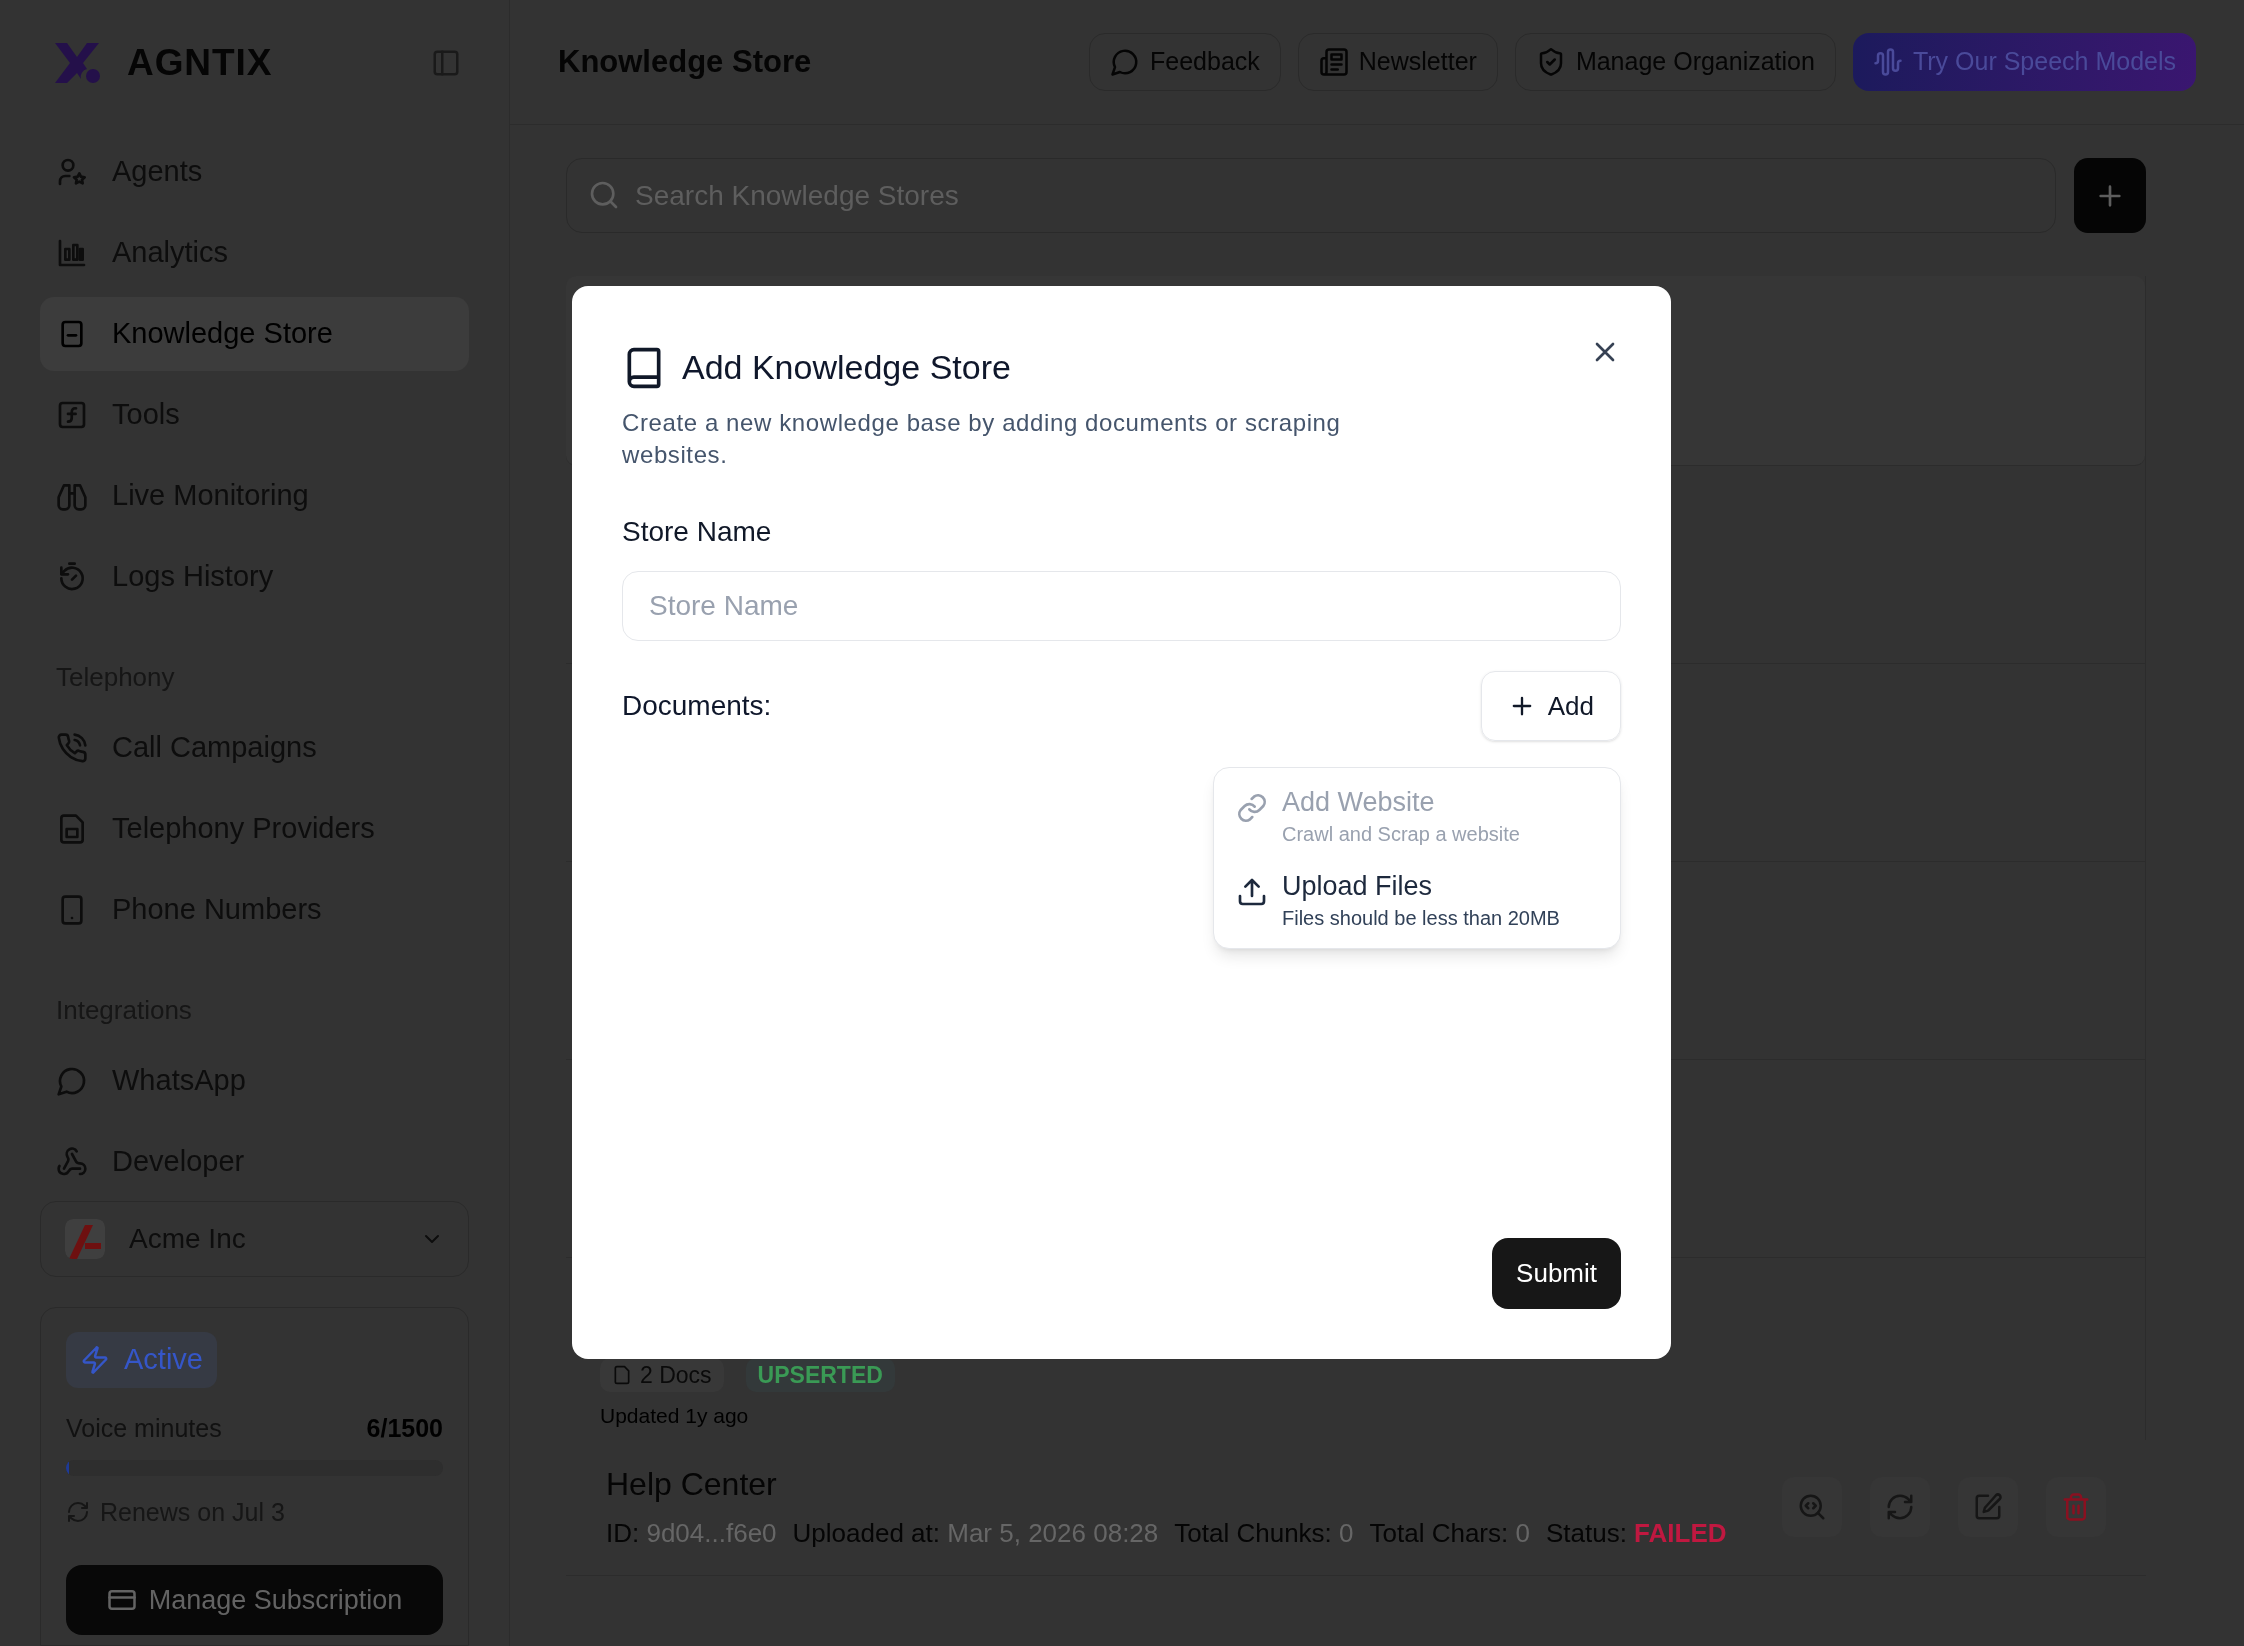  What do you see at coordinates (72, 748) in the screenshot?
I see `phone-icon` at bounding box center [72, 748].